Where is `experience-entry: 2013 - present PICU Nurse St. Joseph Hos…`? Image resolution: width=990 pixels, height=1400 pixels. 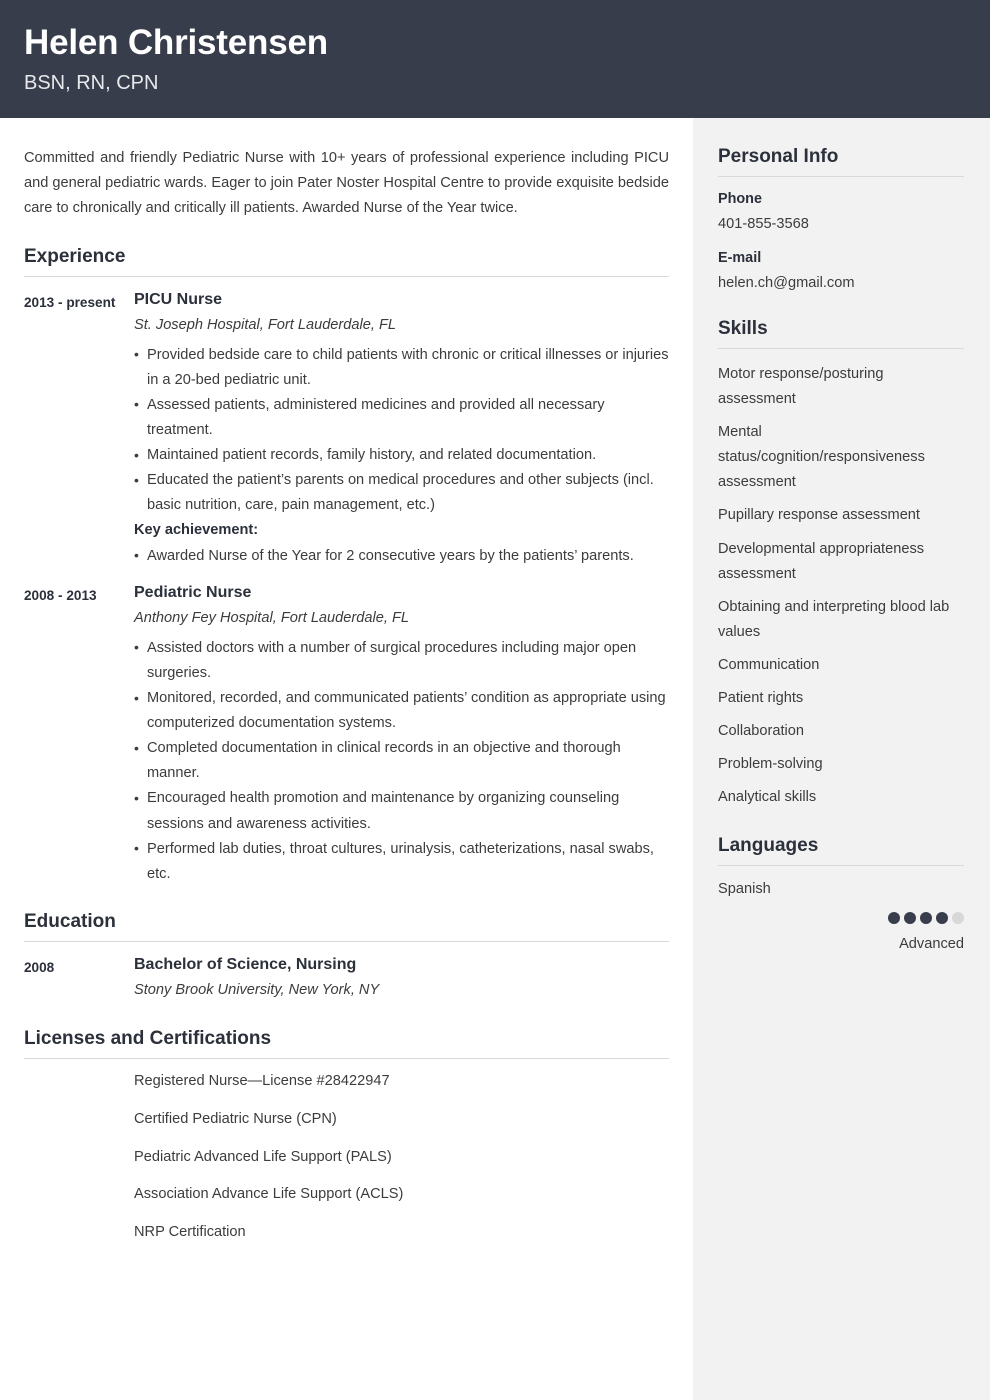 experience-entry: 2013 - present PICU Nurse St. Joseph Hos… is located at coordinates (346, 429).